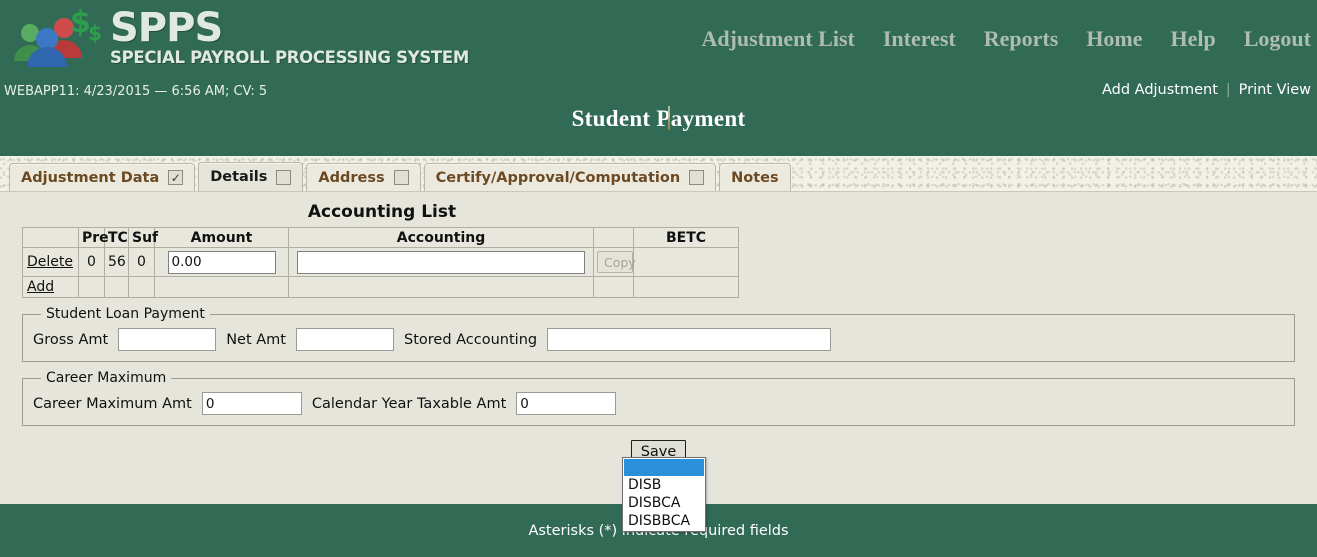  What do you see at coordinates (441, 287) in the screenshot?
I see `cell-accounting-empty` at bounding box center [441, 287].